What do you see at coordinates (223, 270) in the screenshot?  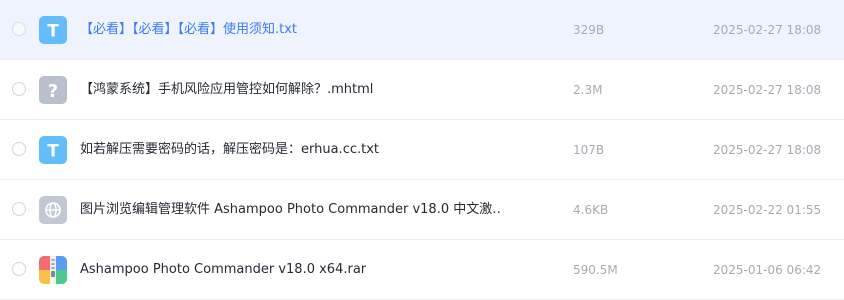 I see `file-name: Ashampoo Photo Commander v18.0 x64.rar` at bounding box center [223, 270].